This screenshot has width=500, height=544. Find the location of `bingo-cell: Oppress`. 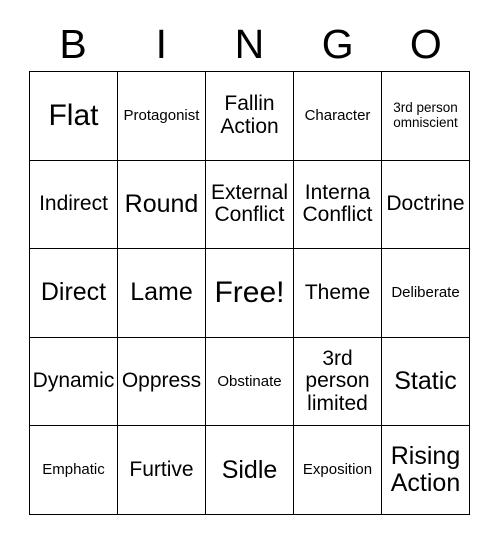

bingo-cell: Oppress is located at coordinates (162, 382).